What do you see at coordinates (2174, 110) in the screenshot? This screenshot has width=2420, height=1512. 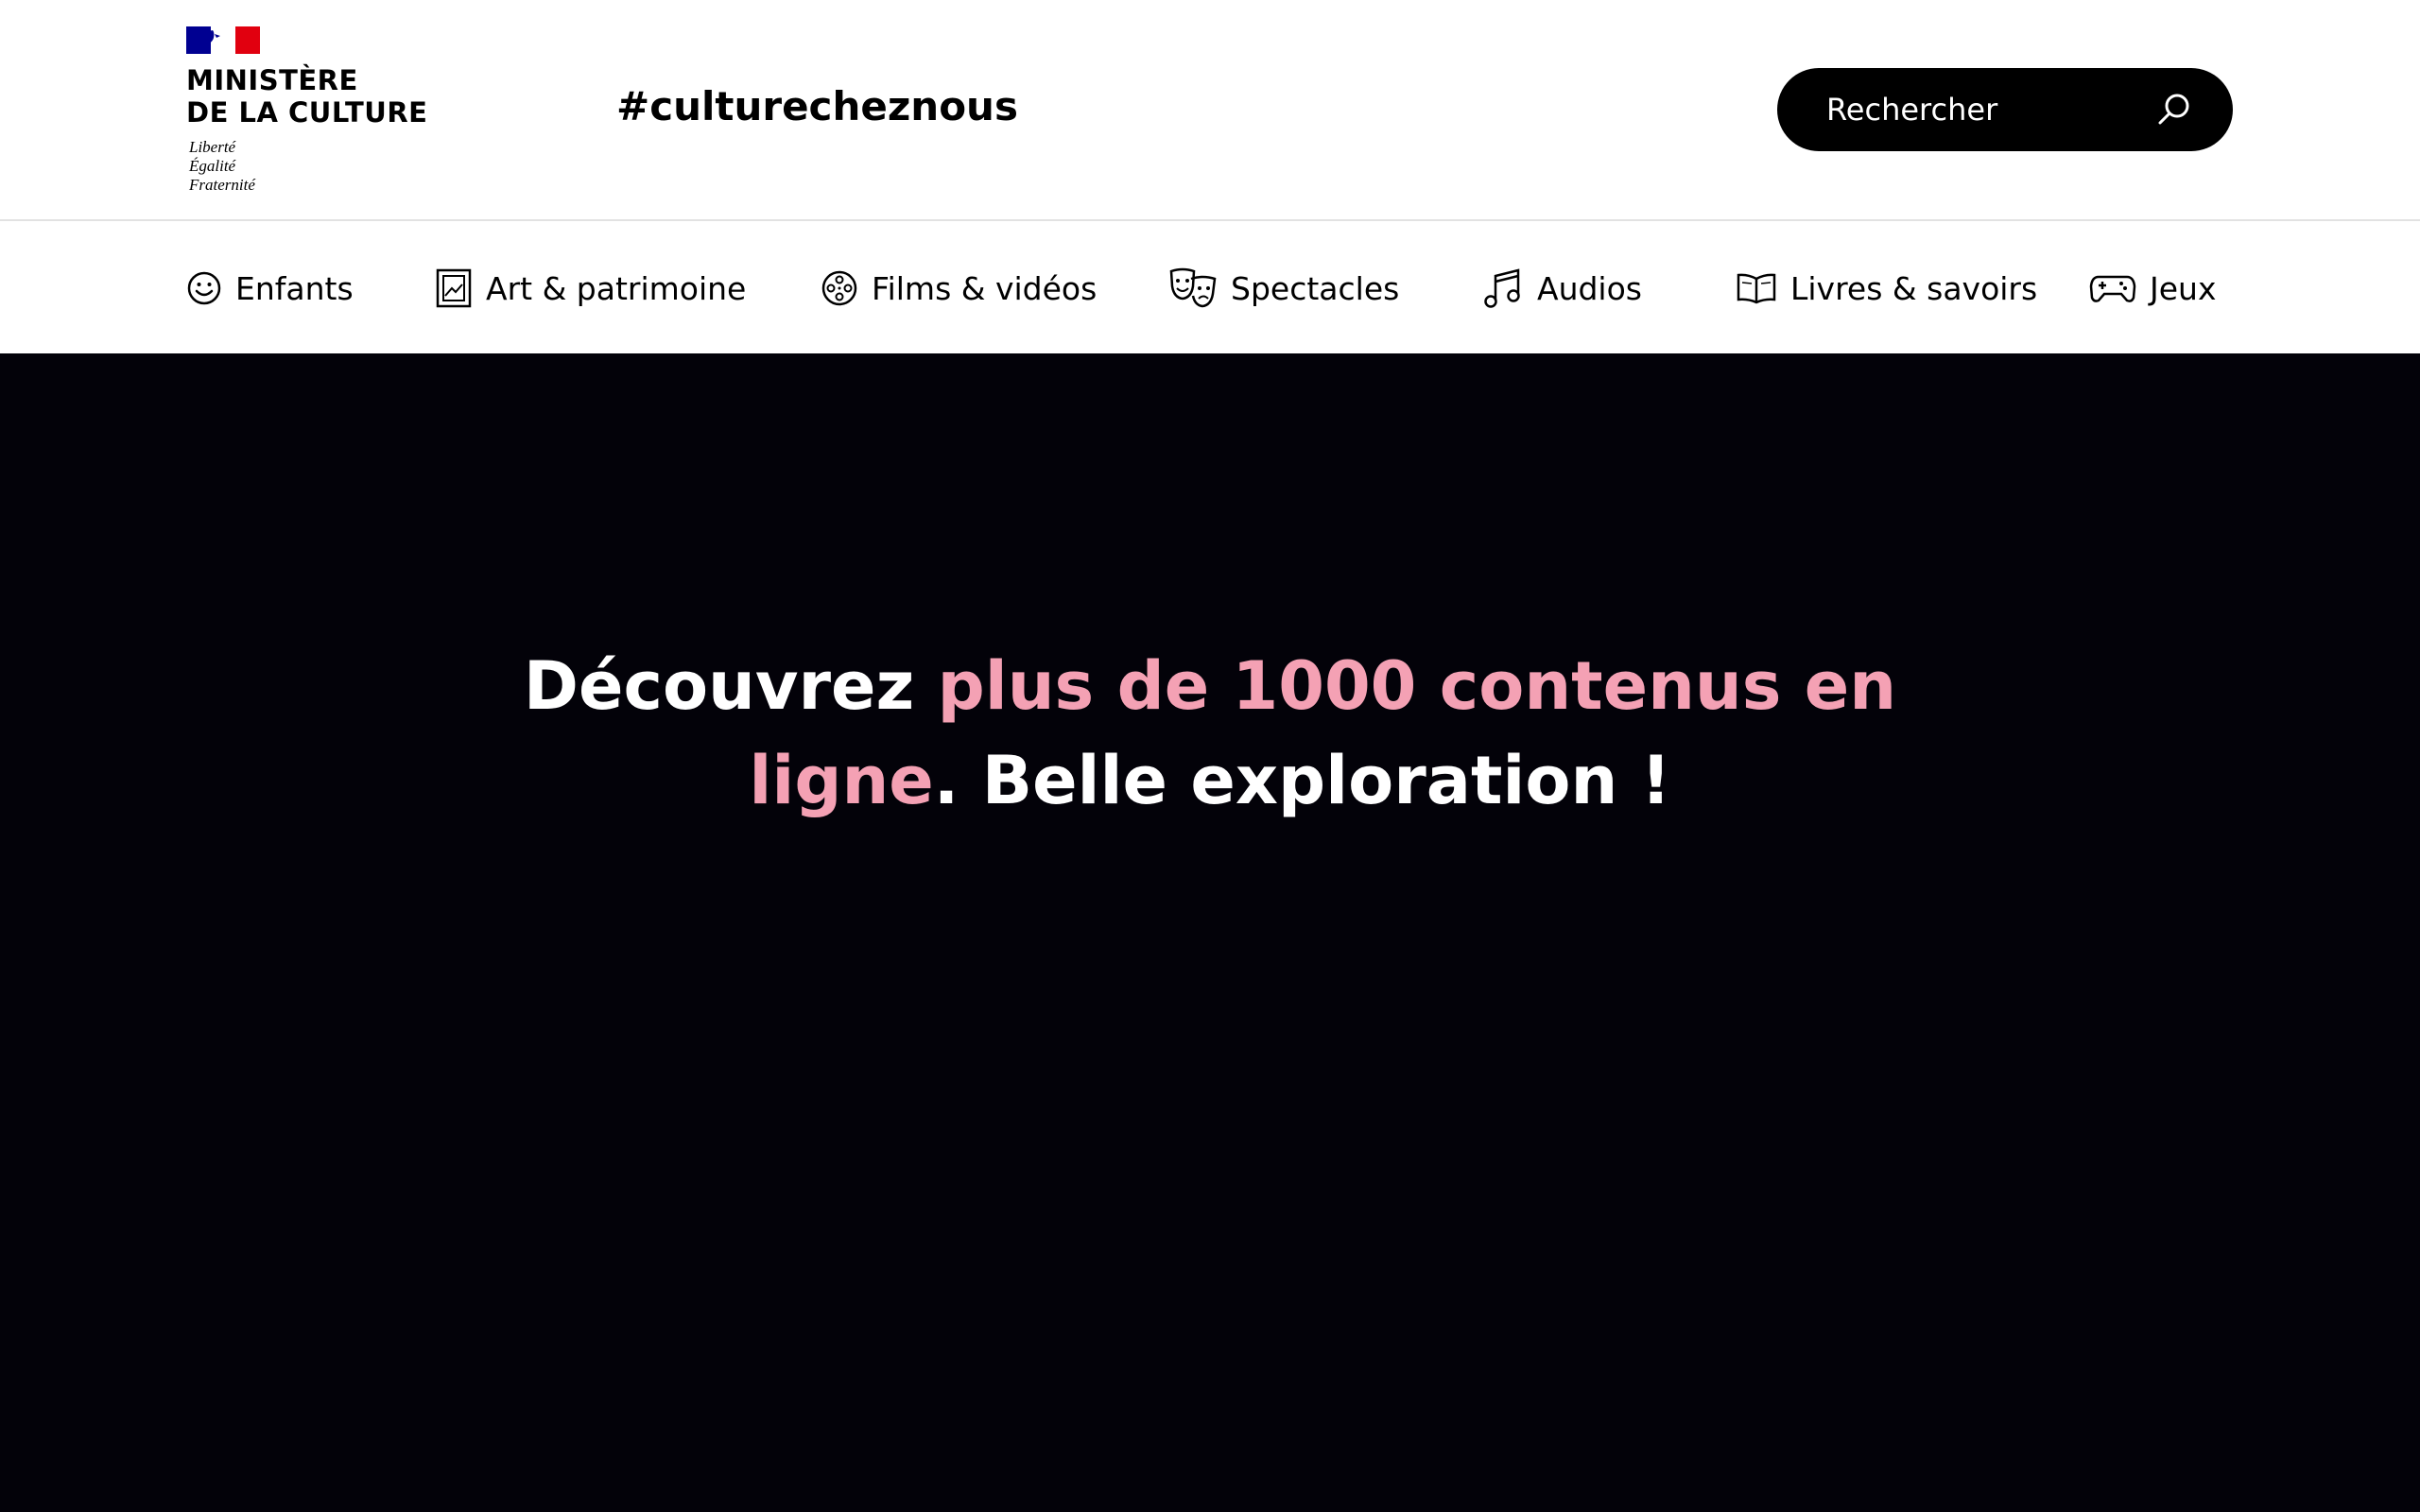 I see `search-icon` at bounding box center [2174, 110].